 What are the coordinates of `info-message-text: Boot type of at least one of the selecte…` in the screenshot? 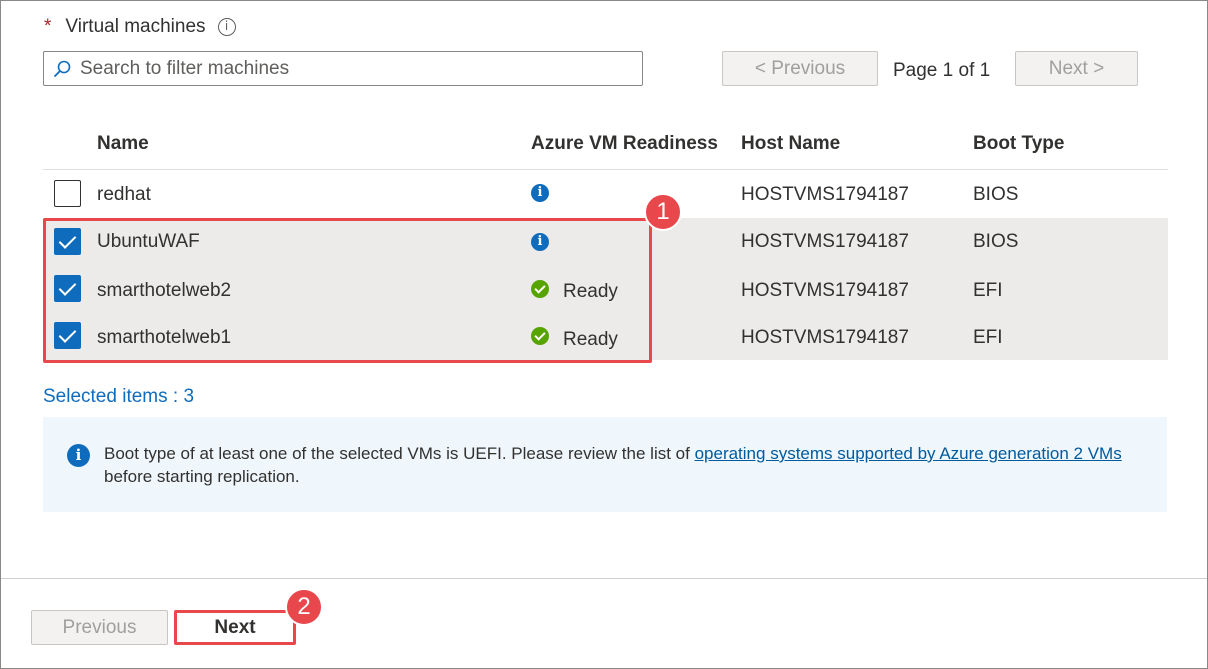 It's located at (624, 465).